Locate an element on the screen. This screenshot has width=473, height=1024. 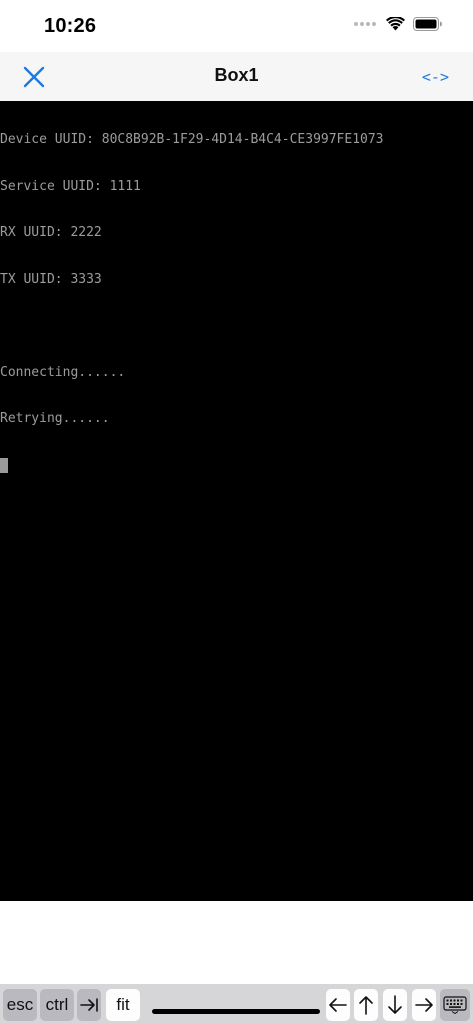
status-icons is located at coordinates (398, 24).